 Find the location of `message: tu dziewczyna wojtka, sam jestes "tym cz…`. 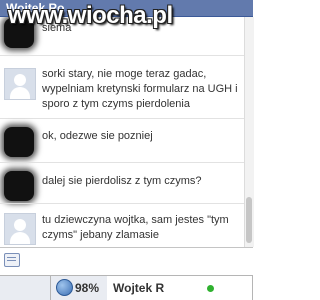

message: tu dziewczyna wojtka, sam jestes "tym cz… is located at coordinates (122, 225).